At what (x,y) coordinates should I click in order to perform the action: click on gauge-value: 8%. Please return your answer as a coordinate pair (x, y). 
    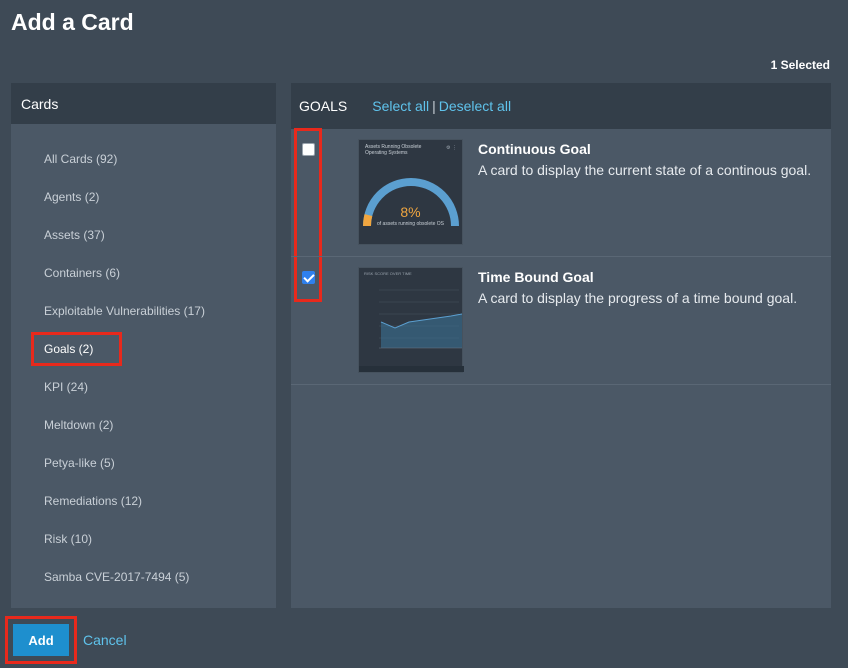
    Looking at the image, I should click on (410, 212).